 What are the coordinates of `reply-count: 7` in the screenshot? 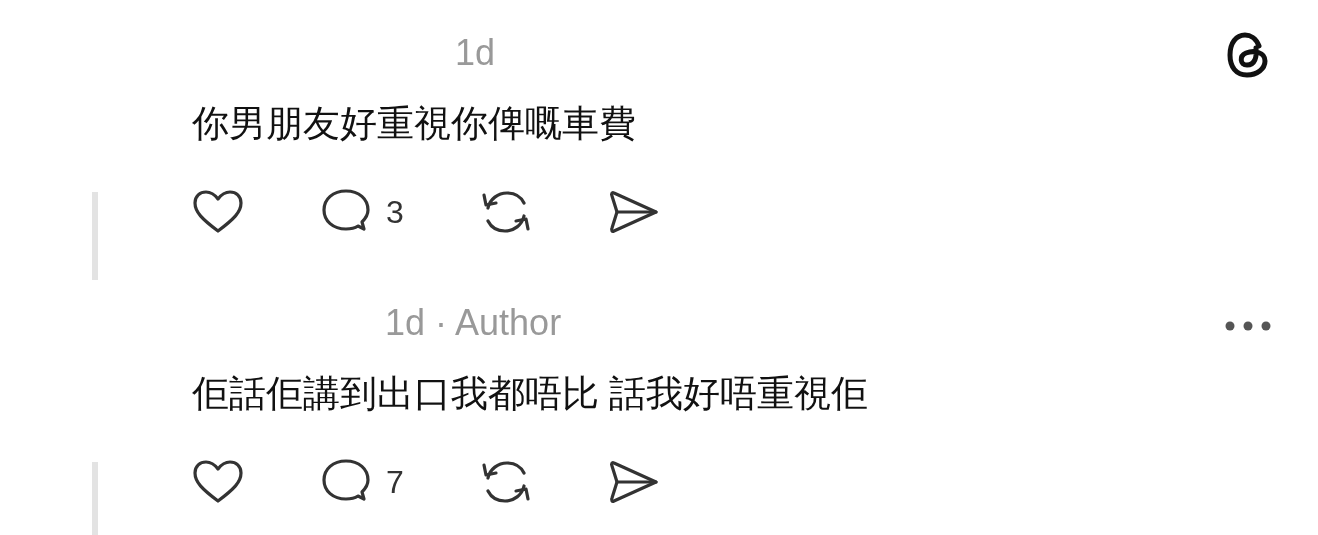 It's located at (395, 482).